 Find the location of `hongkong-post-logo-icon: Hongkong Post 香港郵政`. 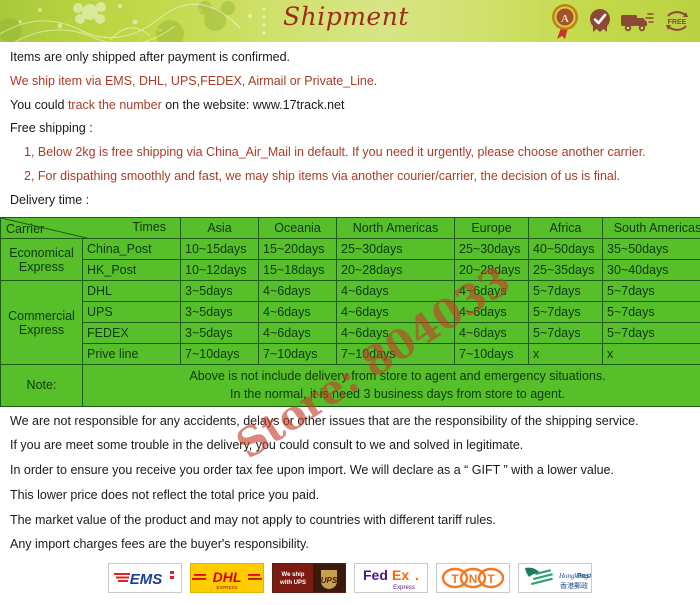

hongkong-post-logo-icon: Hongkong Post 香港郵政 is located at coordinates (558, 578).